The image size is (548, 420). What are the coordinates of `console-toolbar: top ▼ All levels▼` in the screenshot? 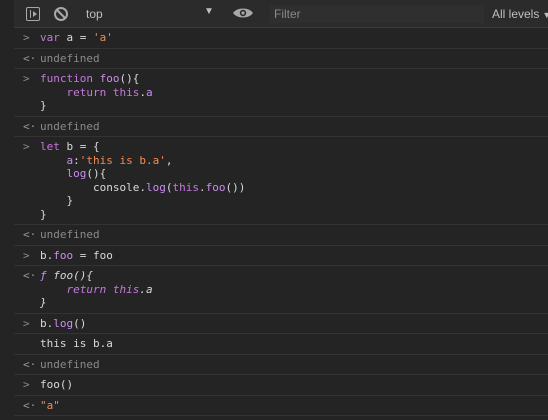 It's located at (281, 14).